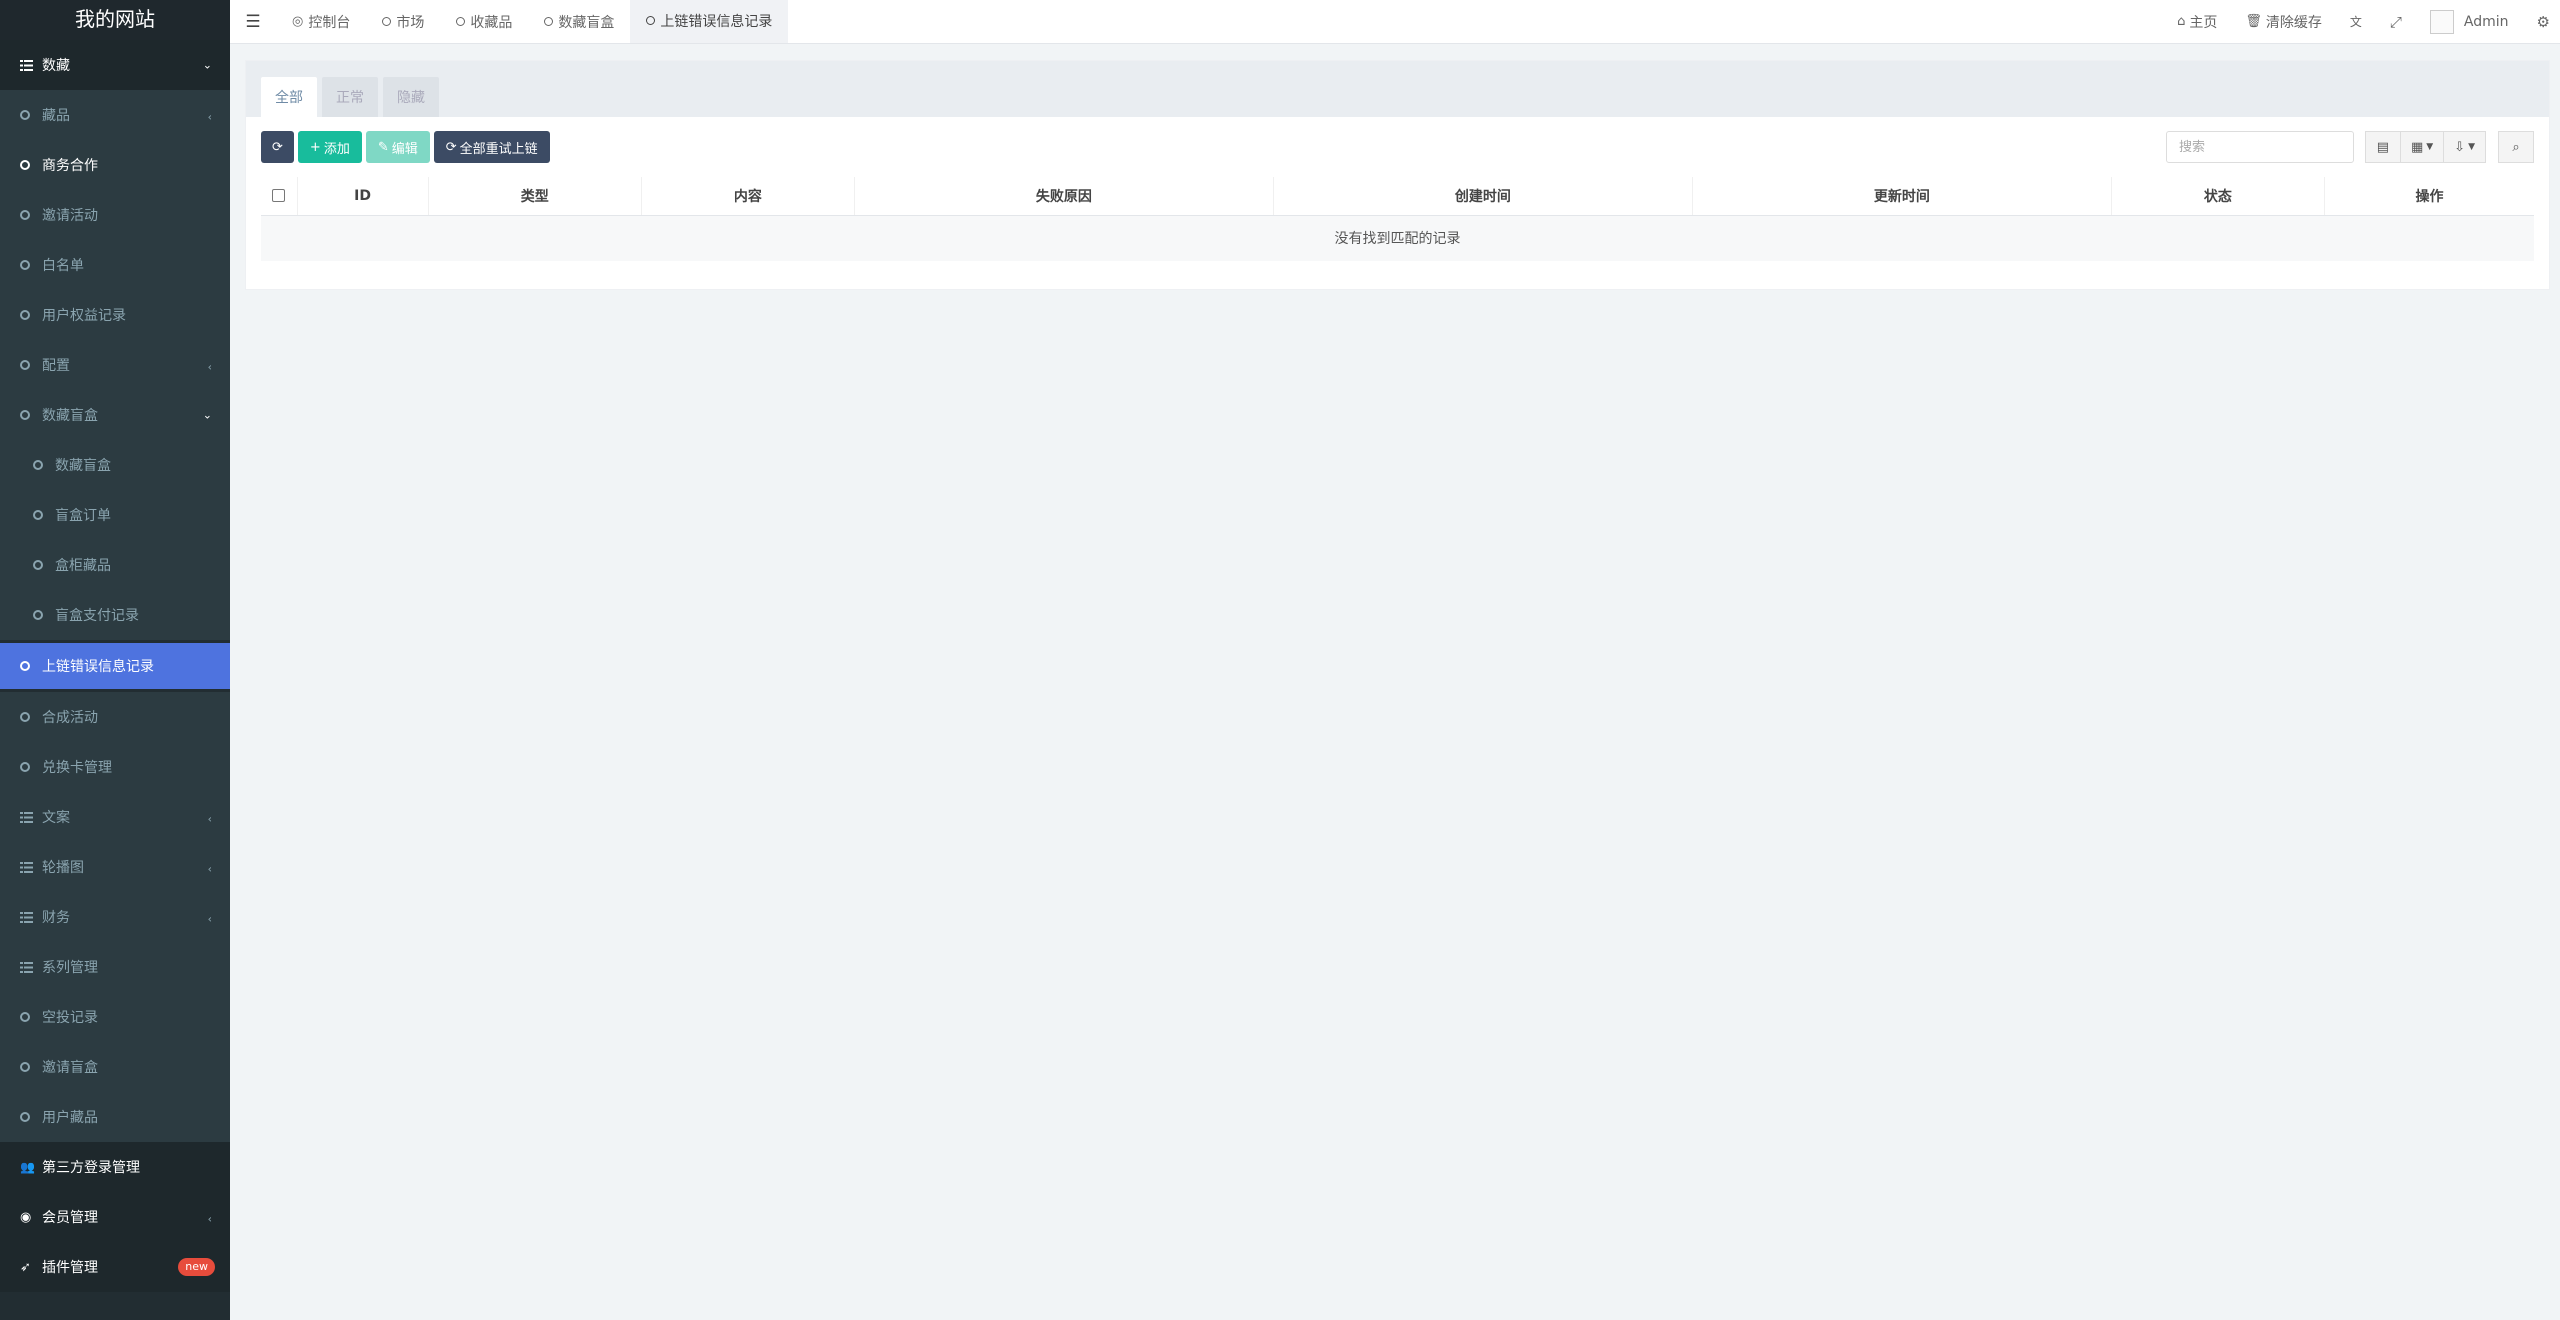  Describe the element at coordinates (498, 149) in the screenshot. I see `retry-label: 全部重试上链` at that location.